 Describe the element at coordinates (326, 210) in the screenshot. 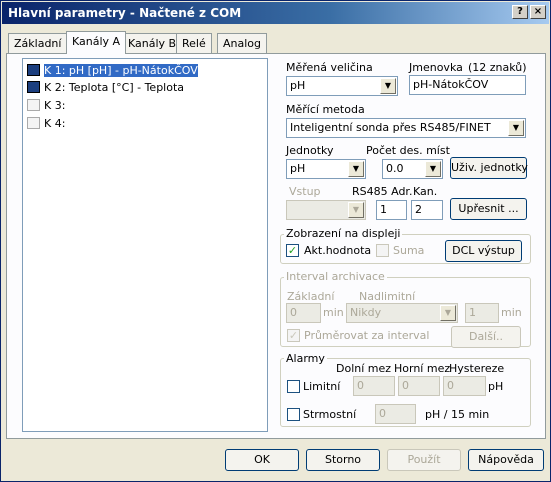

I see `input-select: ▼` at that location.